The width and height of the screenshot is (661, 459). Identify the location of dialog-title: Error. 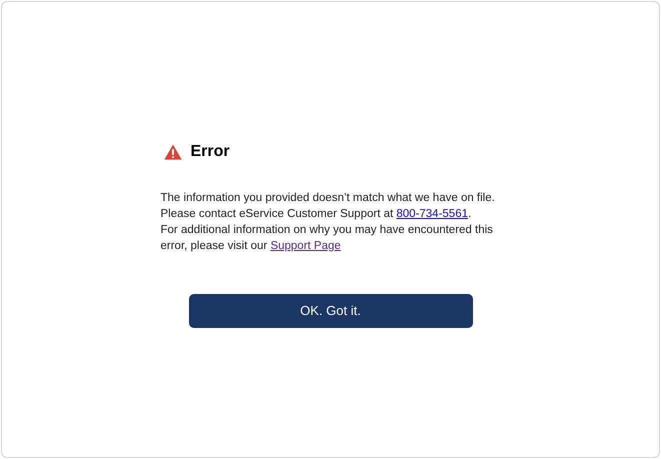
(210, 152).